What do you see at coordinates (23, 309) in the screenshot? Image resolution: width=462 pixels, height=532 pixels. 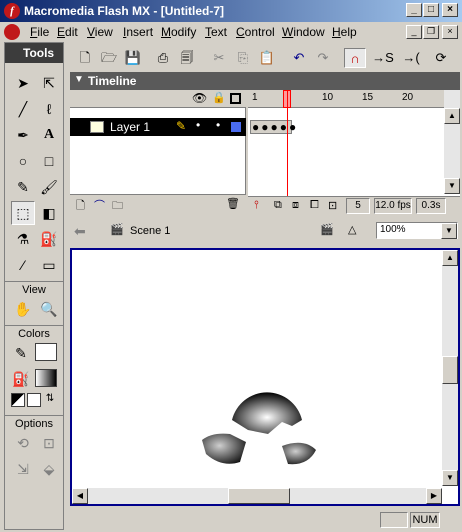 I see `hand-tool-icon: ✋` at bounding box center [23, 309].